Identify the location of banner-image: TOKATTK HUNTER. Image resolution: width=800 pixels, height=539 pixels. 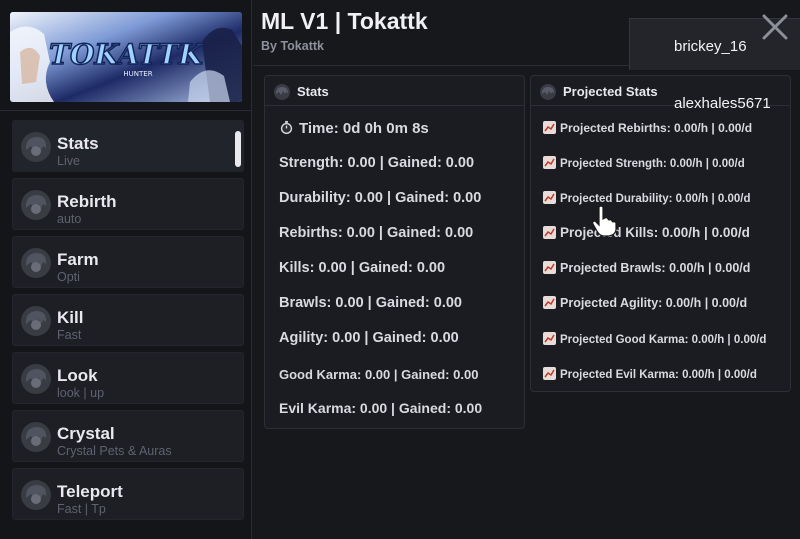
(126, 57).